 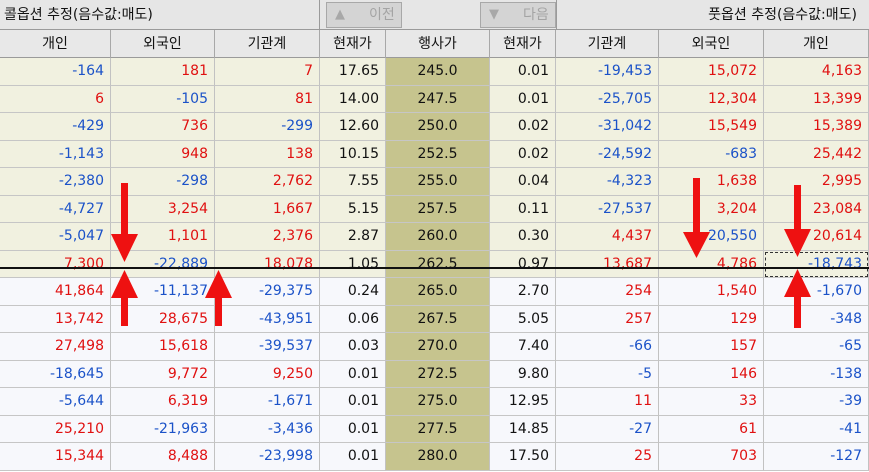 What do you see at coordinates (711, 127) in the screenshot?
I see `put-foreign-cell: 15,549` at bounding box center [711, 127].